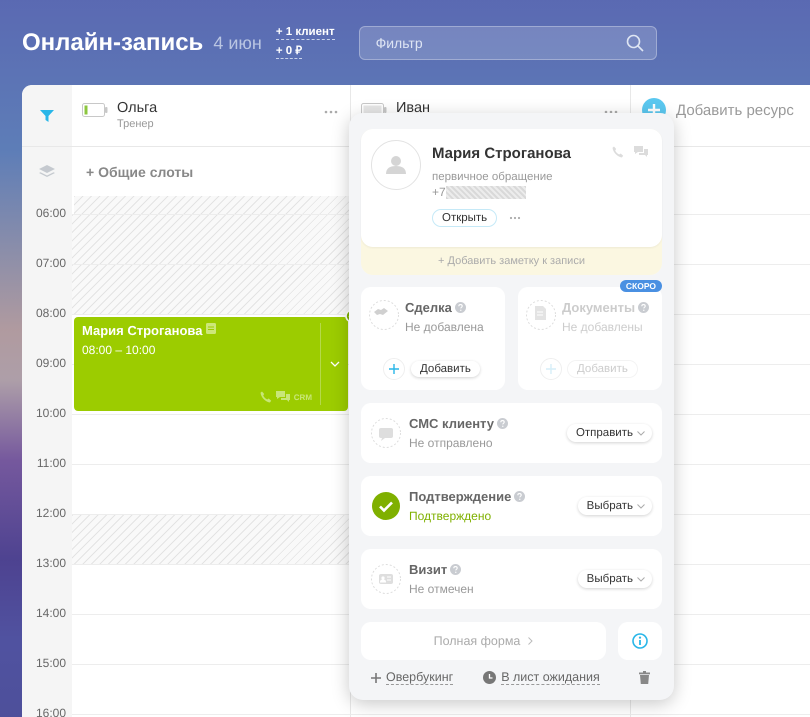 The image size is (810, 717). Describe the element at coordinates (396, 165) in the screenshot. I see `avatar-icon` at that location.